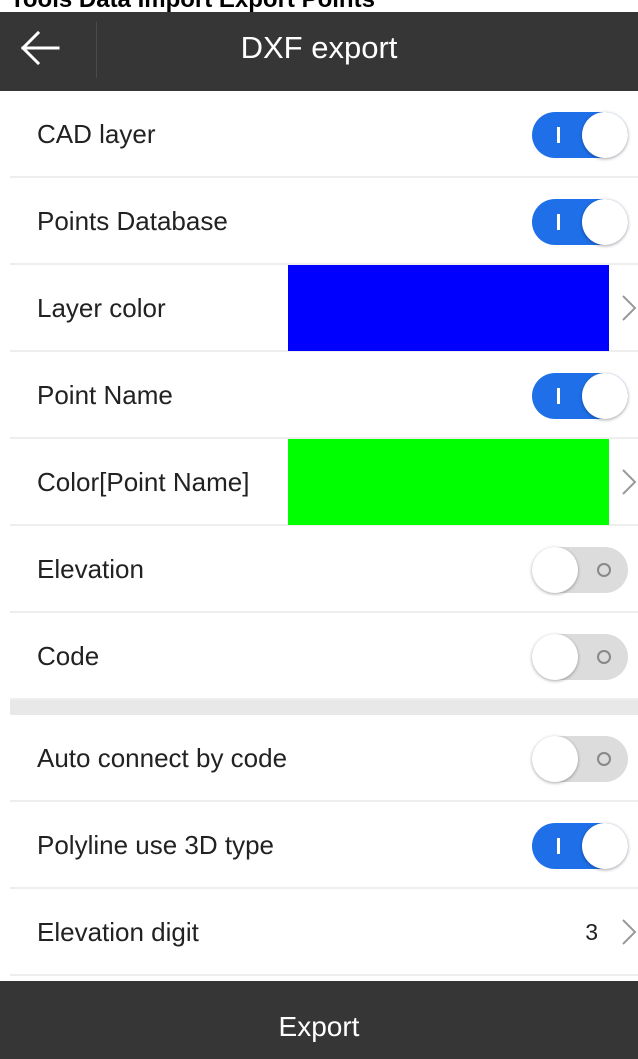  I want to click on point-name-toggle, so click(580, 396).